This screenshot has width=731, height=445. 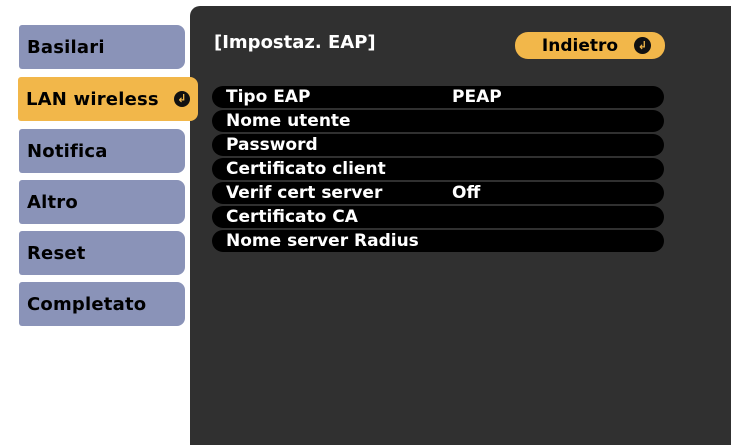 What do you see at coordinates (438, 97) in the screenshot?
I see `setting-row-tipo-eap: Tipo EAP PEAP` at bounding box center [438, 97].